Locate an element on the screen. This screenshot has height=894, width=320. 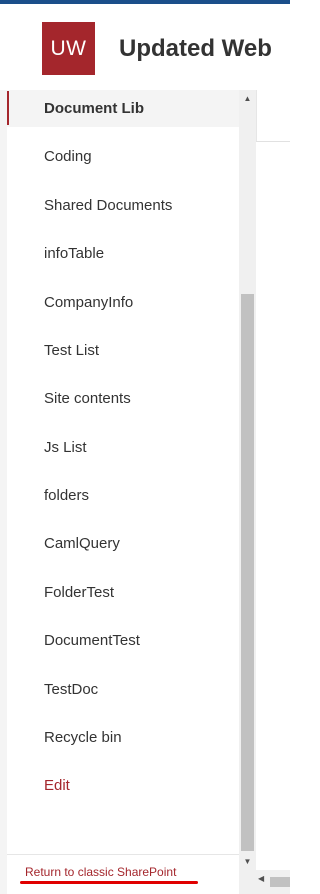
command-bar-divider is located at coordinates (273, 141).